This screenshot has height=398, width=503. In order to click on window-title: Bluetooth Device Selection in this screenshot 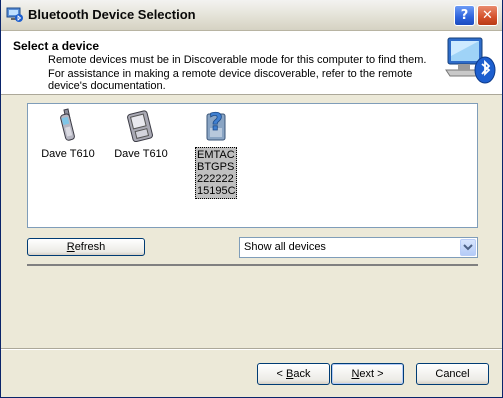, I will do `click(112, 14)`.